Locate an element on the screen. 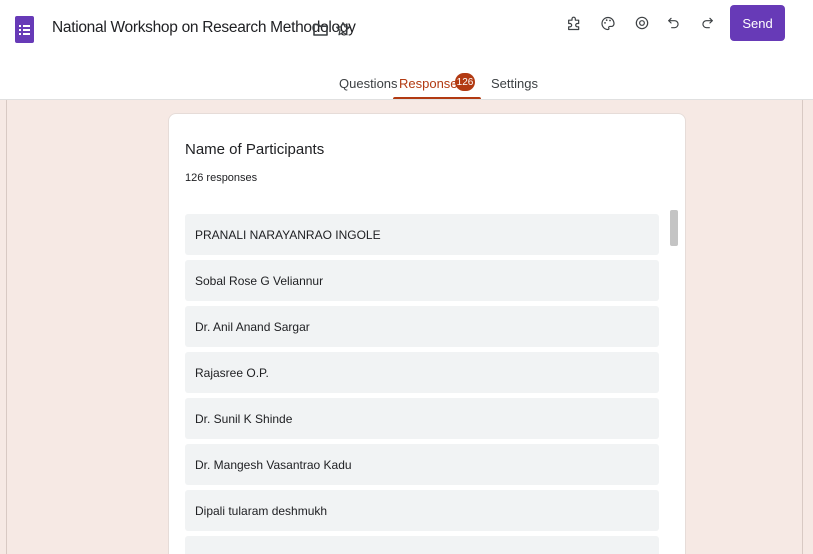 Image resolution: width=813 pixels, height=554 pixels. response-text: Dr. Sunil K Shinde is located at coordinates (244, 419).